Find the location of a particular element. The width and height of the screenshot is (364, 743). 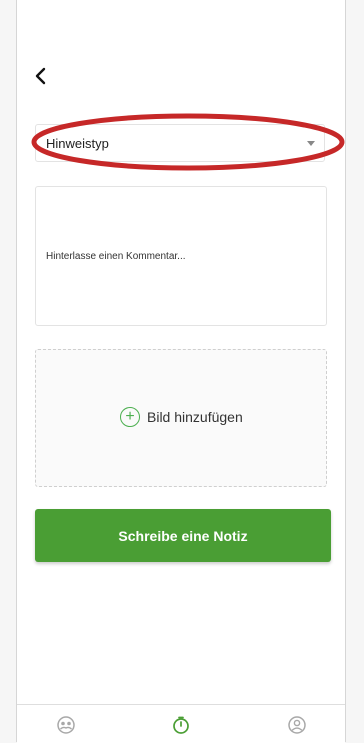

note-type-value: Hinweistyp is located at coordinates (77, 143).